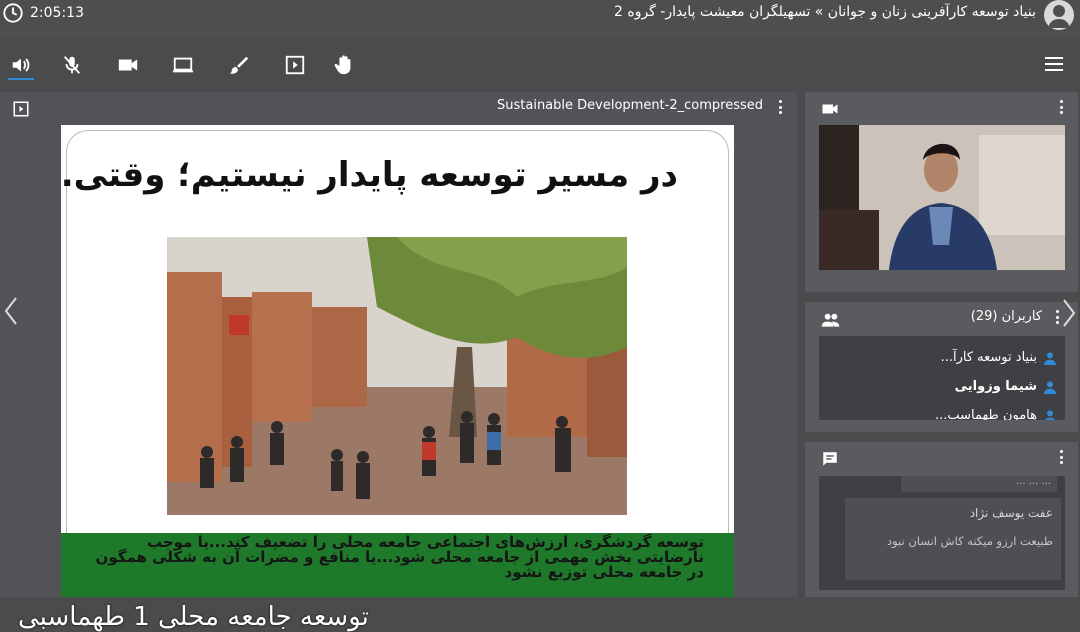 The image size is (1080, 632). Describe the element at coordinates (11, 311) in the screenshot. I see `previous-slide-icon` at that location.